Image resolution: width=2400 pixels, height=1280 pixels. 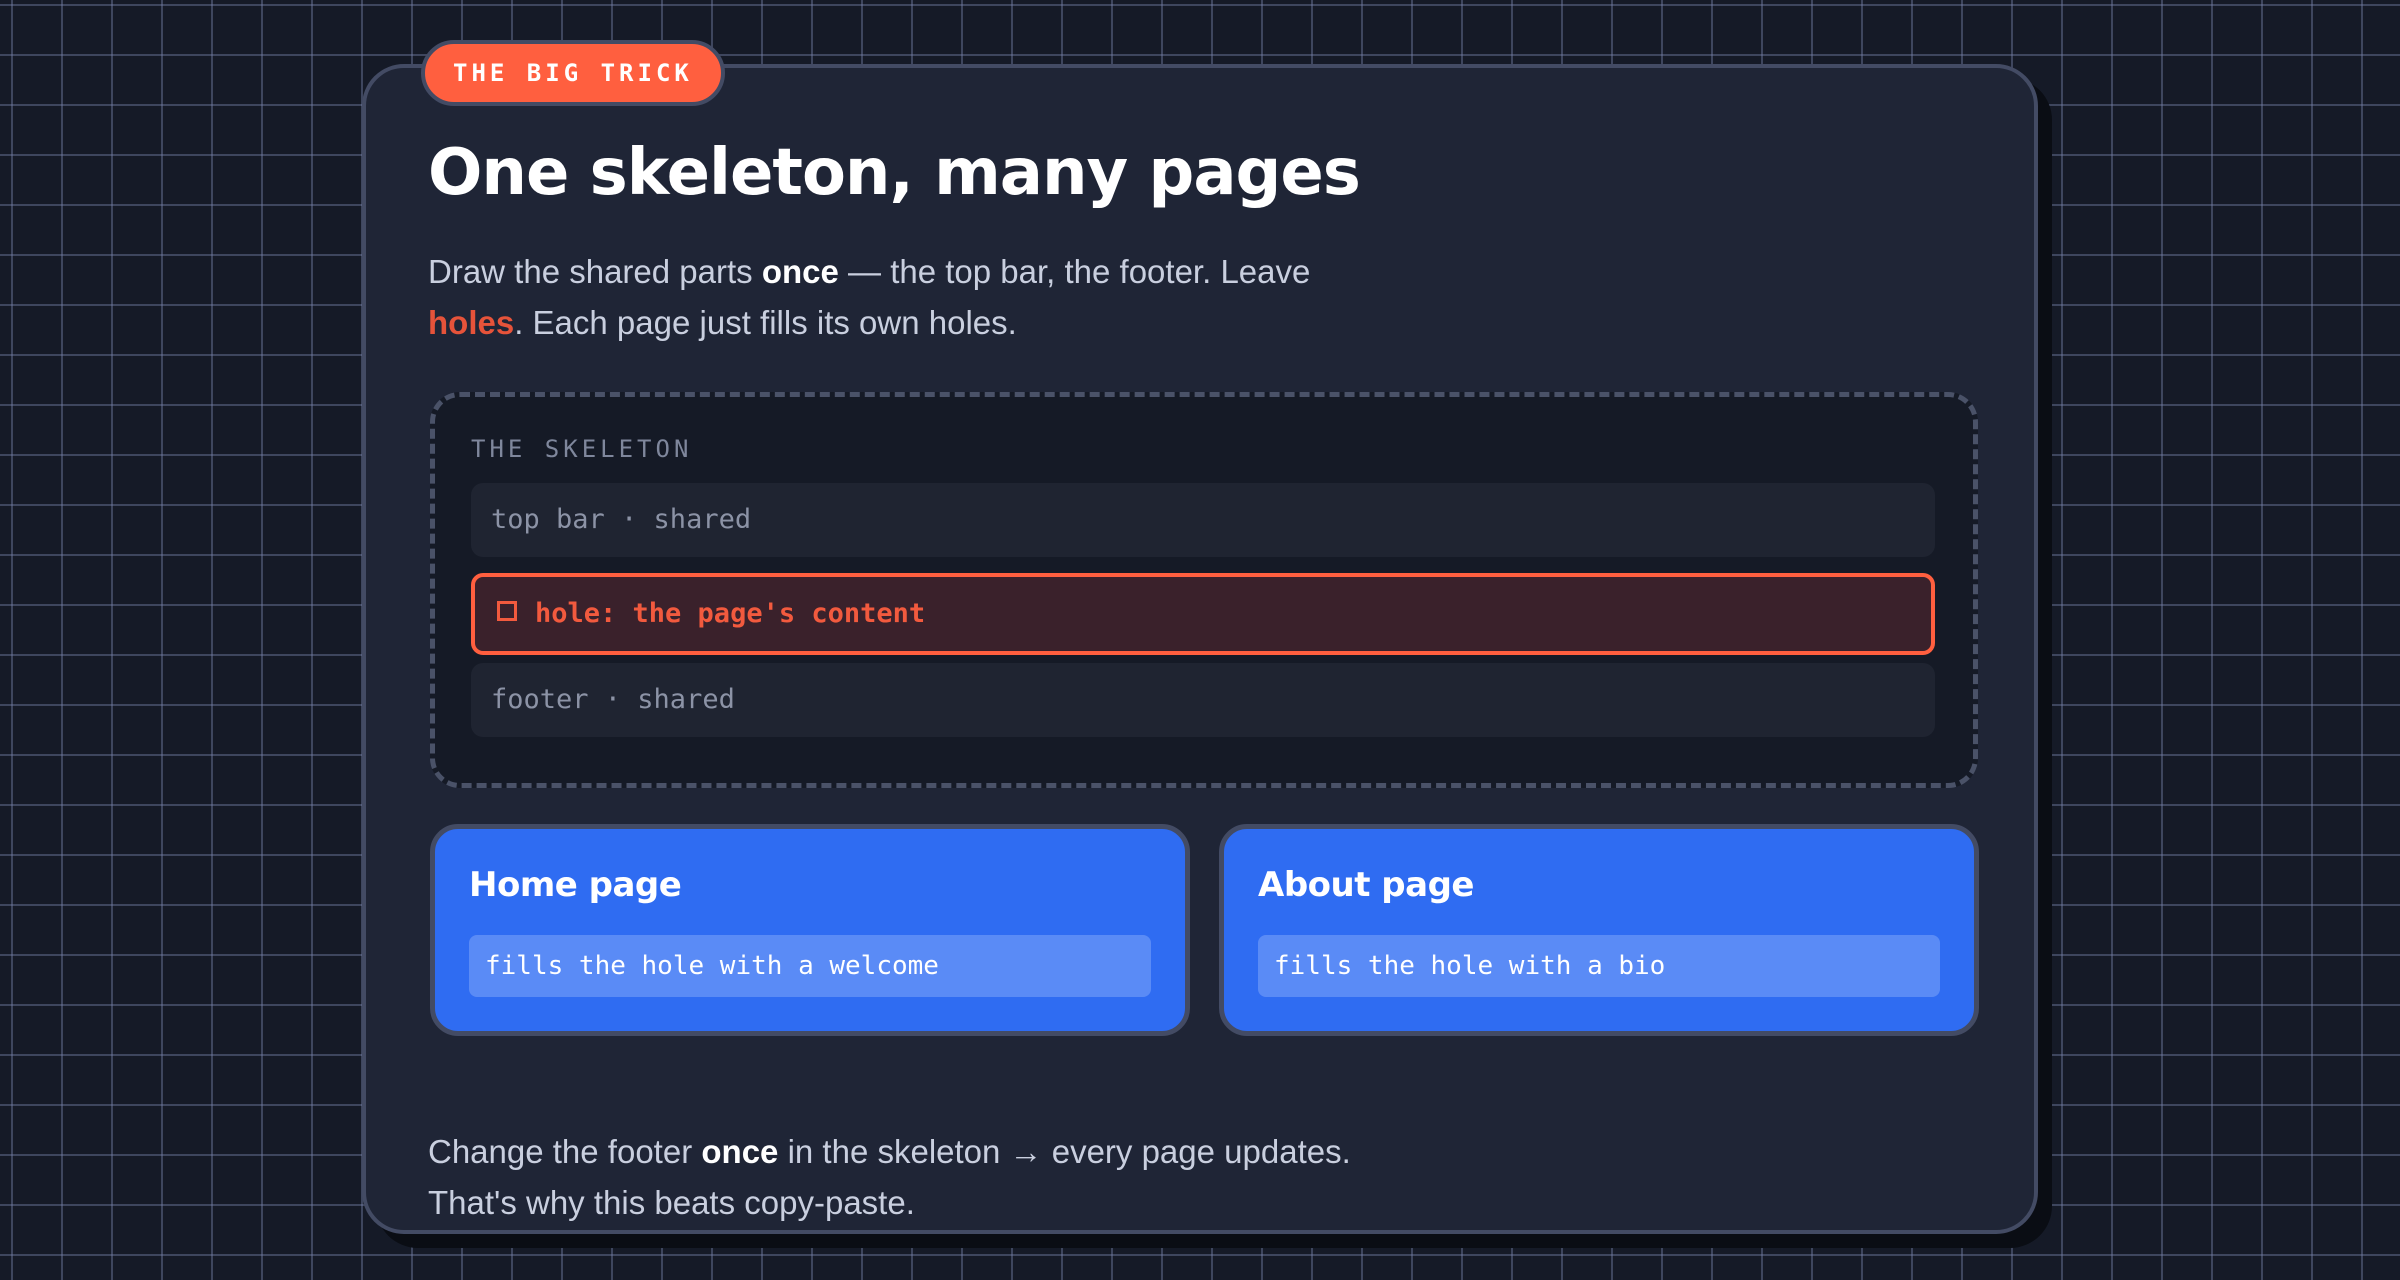 I want to click on home-page-card: Home page fills the hole with a welcome, so click(x=810, y=930).